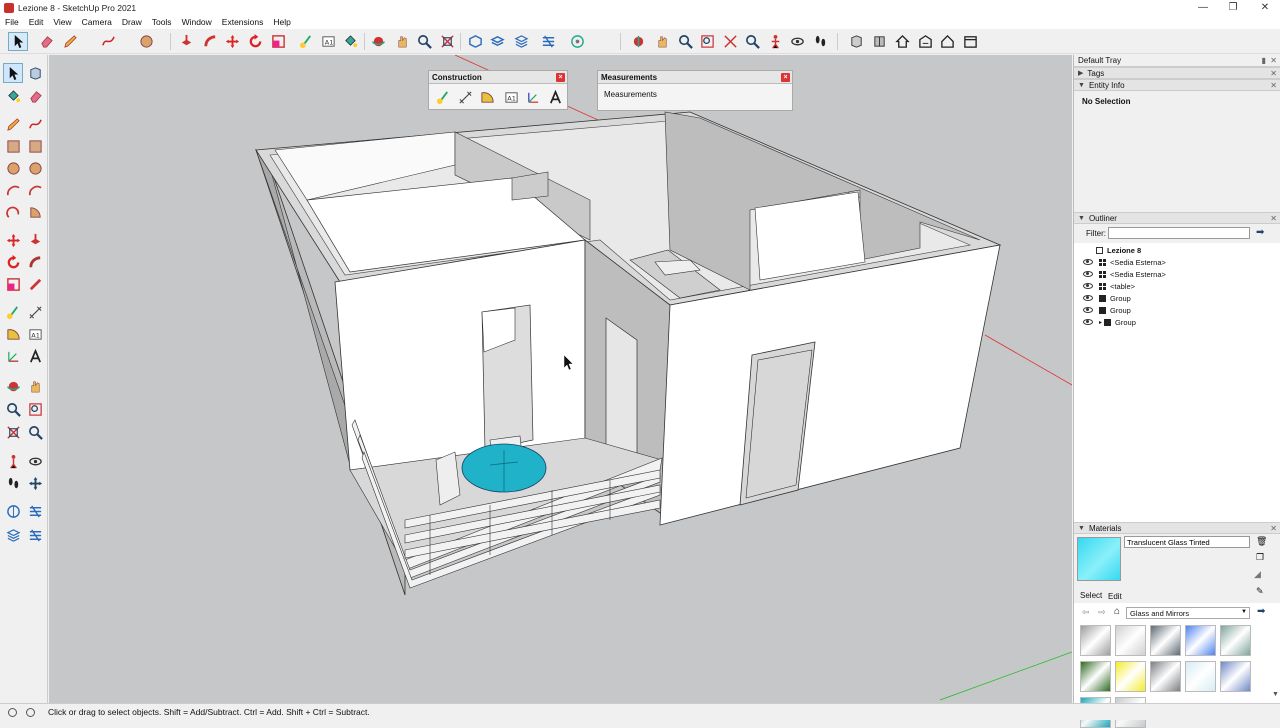 This screenshot has width=1280, height=728. I want to click on freehand-icon, so click(108, 41).